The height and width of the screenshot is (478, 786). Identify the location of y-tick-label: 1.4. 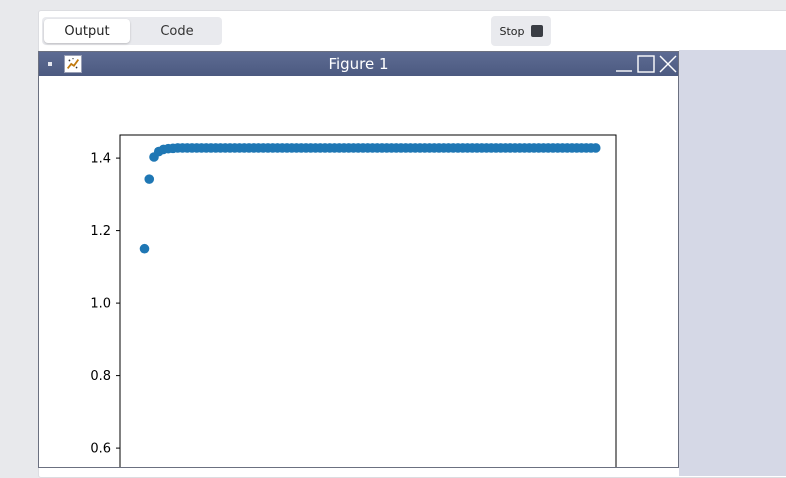
(100, 159).